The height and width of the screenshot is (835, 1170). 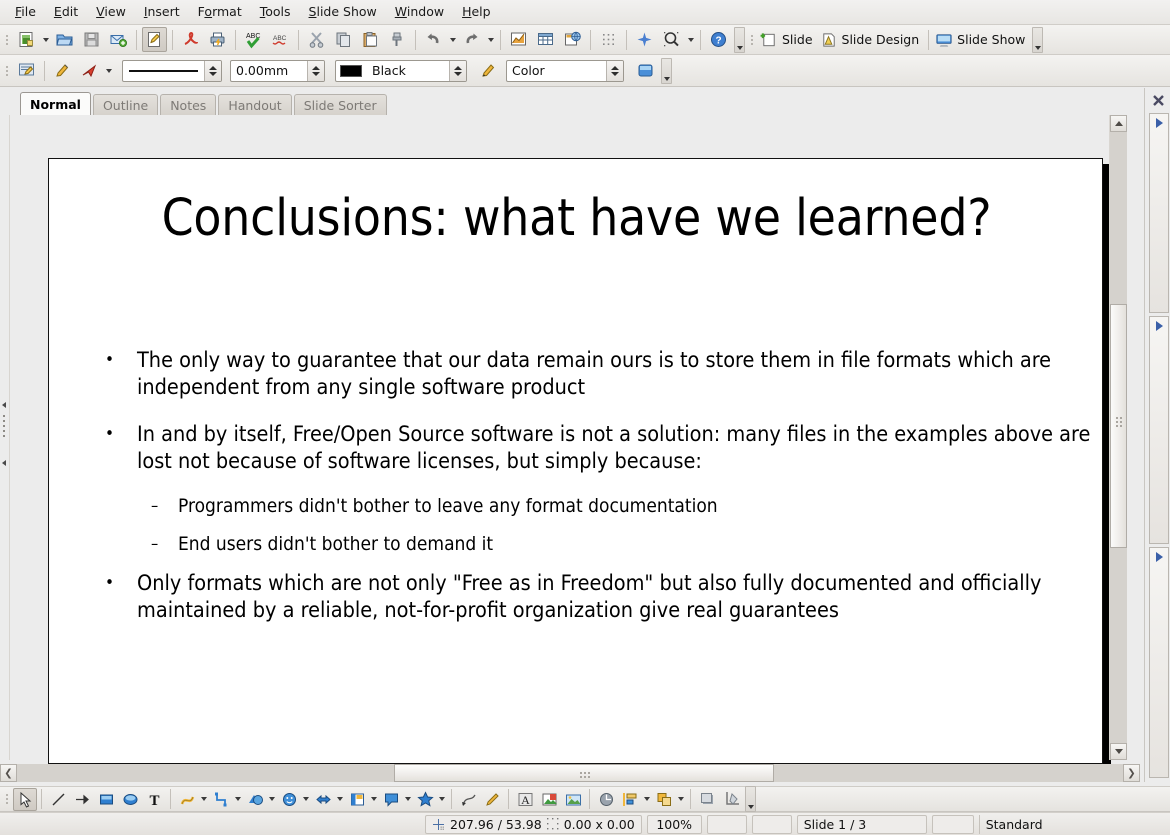 What do you see at coordinates (154, 39) in the screenshot?
I see `edit-file-icon` at bounding box center [154, 39].